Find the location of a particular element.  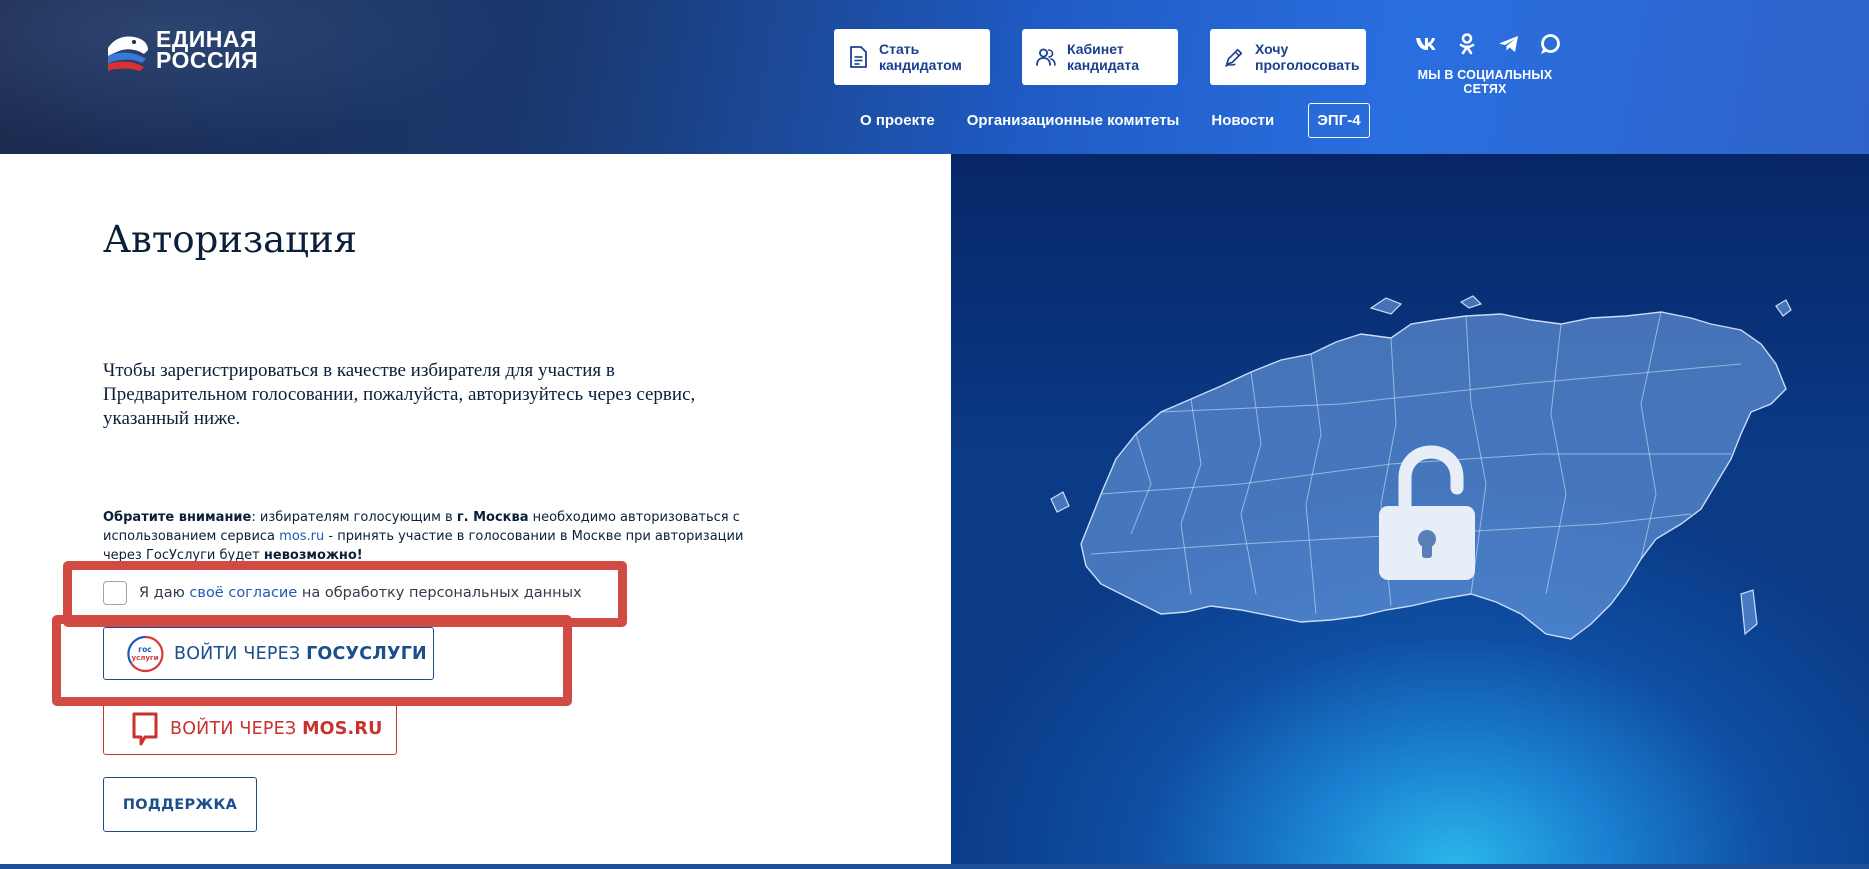

party-logo: ЕДИНАЯ РОССИЯ is located at coordinates (181, 50).